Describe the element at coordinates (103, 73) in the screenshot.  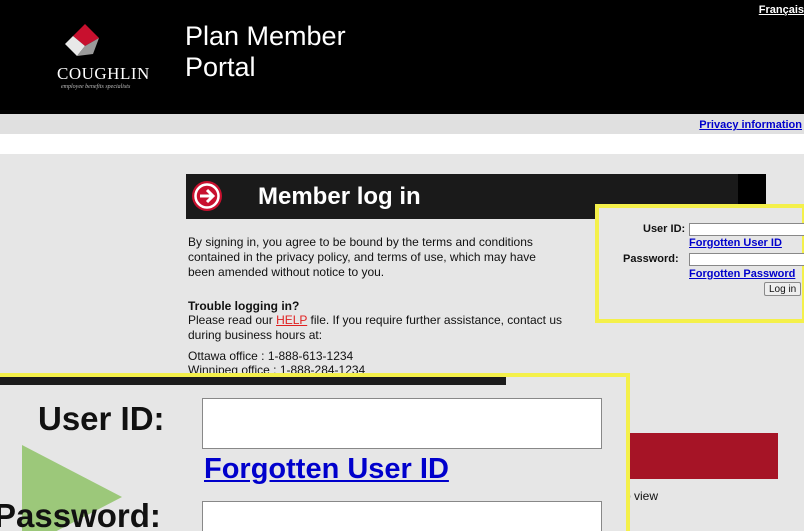
I see `logo-text: COUGHLIN` at that location.